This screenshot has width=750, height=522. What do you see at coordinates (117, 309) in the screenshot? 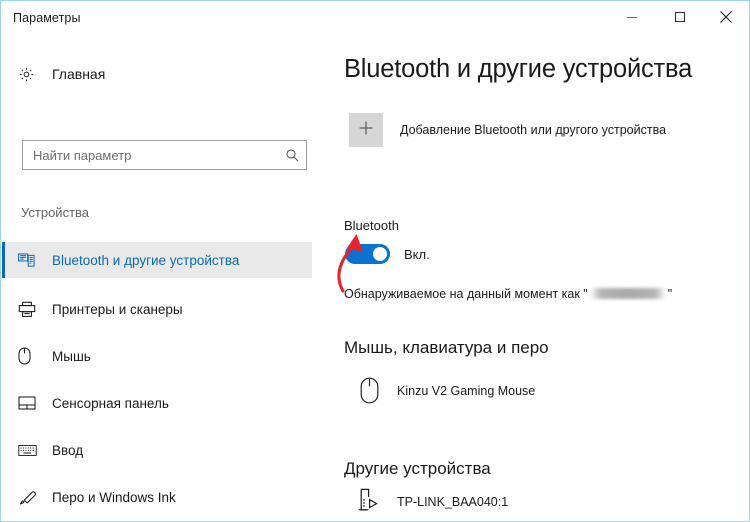
I see `sidebar-item-printers-scanners-label: Принтеры и сканеры` at bounding box center [117, 309].